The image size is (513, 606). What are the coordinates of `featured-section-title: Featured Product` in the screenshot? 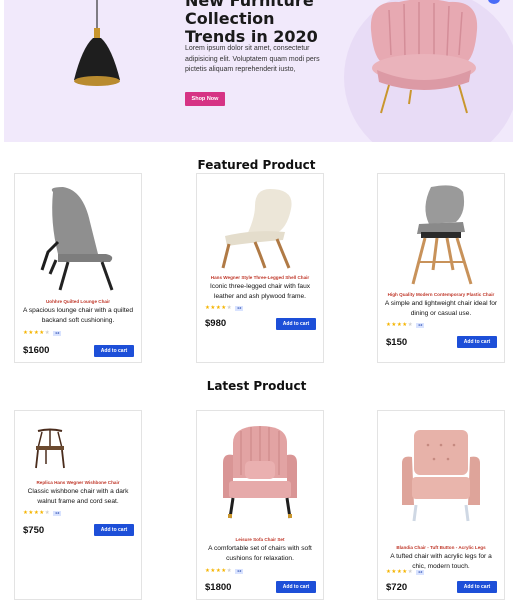 It's located at (256, 165).